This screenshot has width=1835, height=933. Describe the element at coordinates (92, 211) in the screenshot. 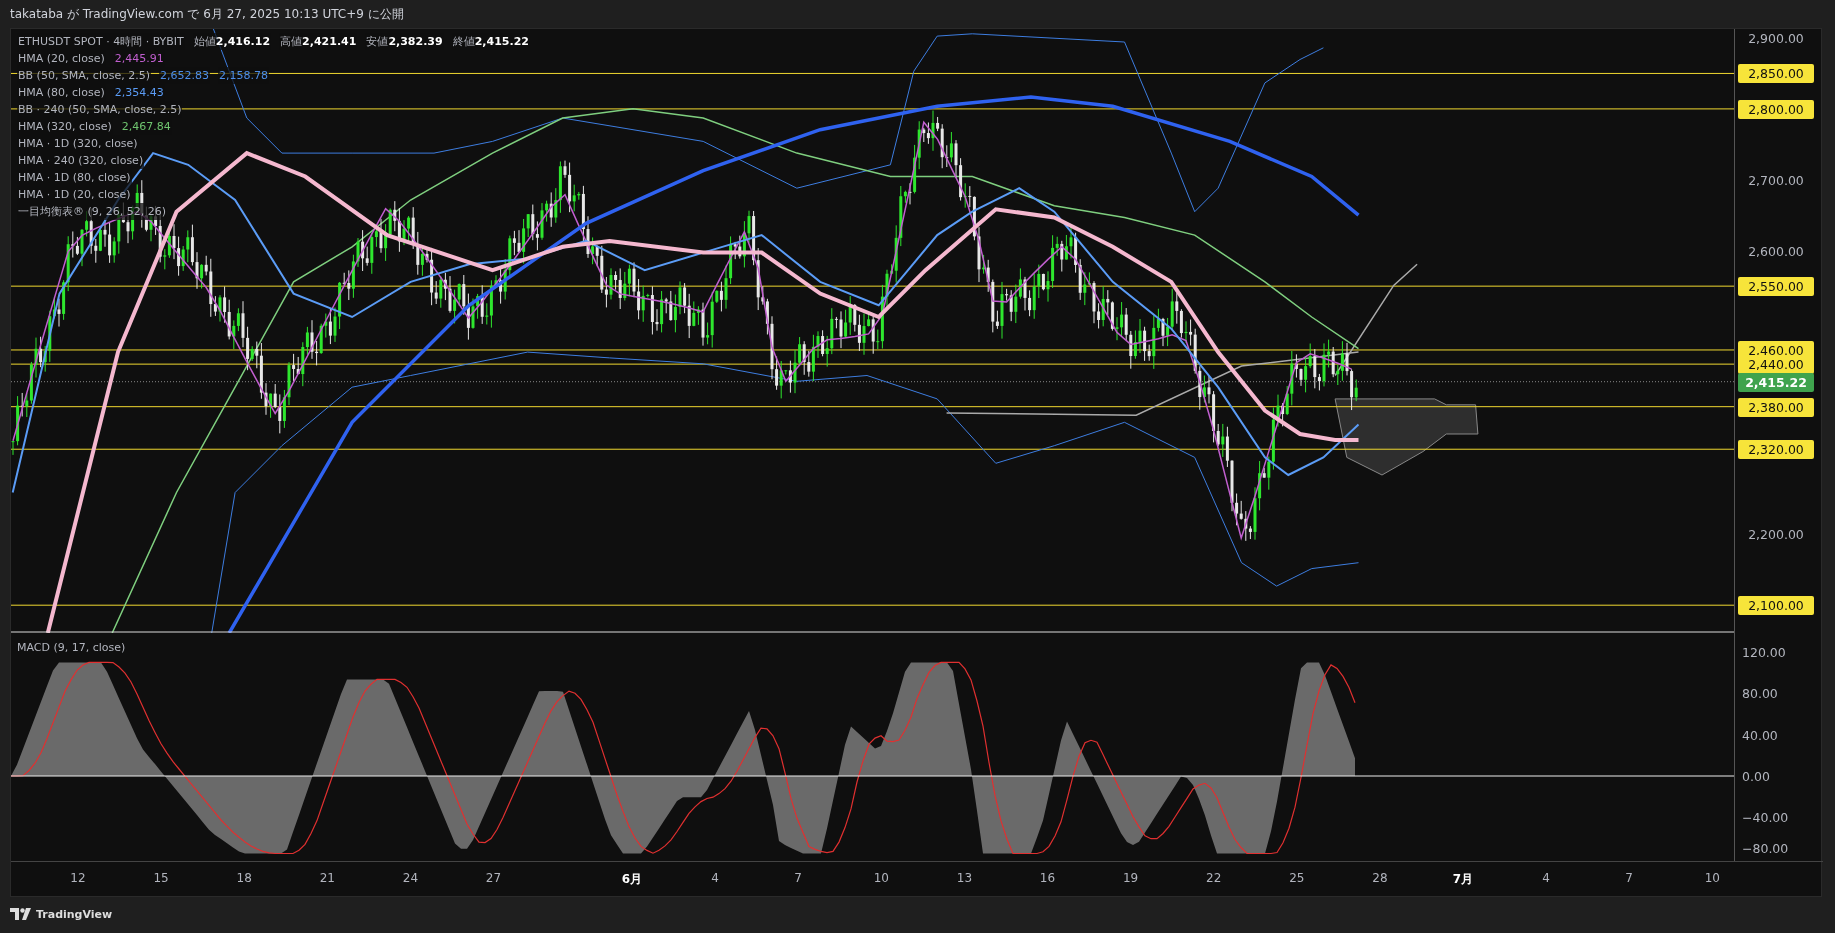

I see `indicator-name: 一目均衡表® (9, 26, 52, 26)` at that location.